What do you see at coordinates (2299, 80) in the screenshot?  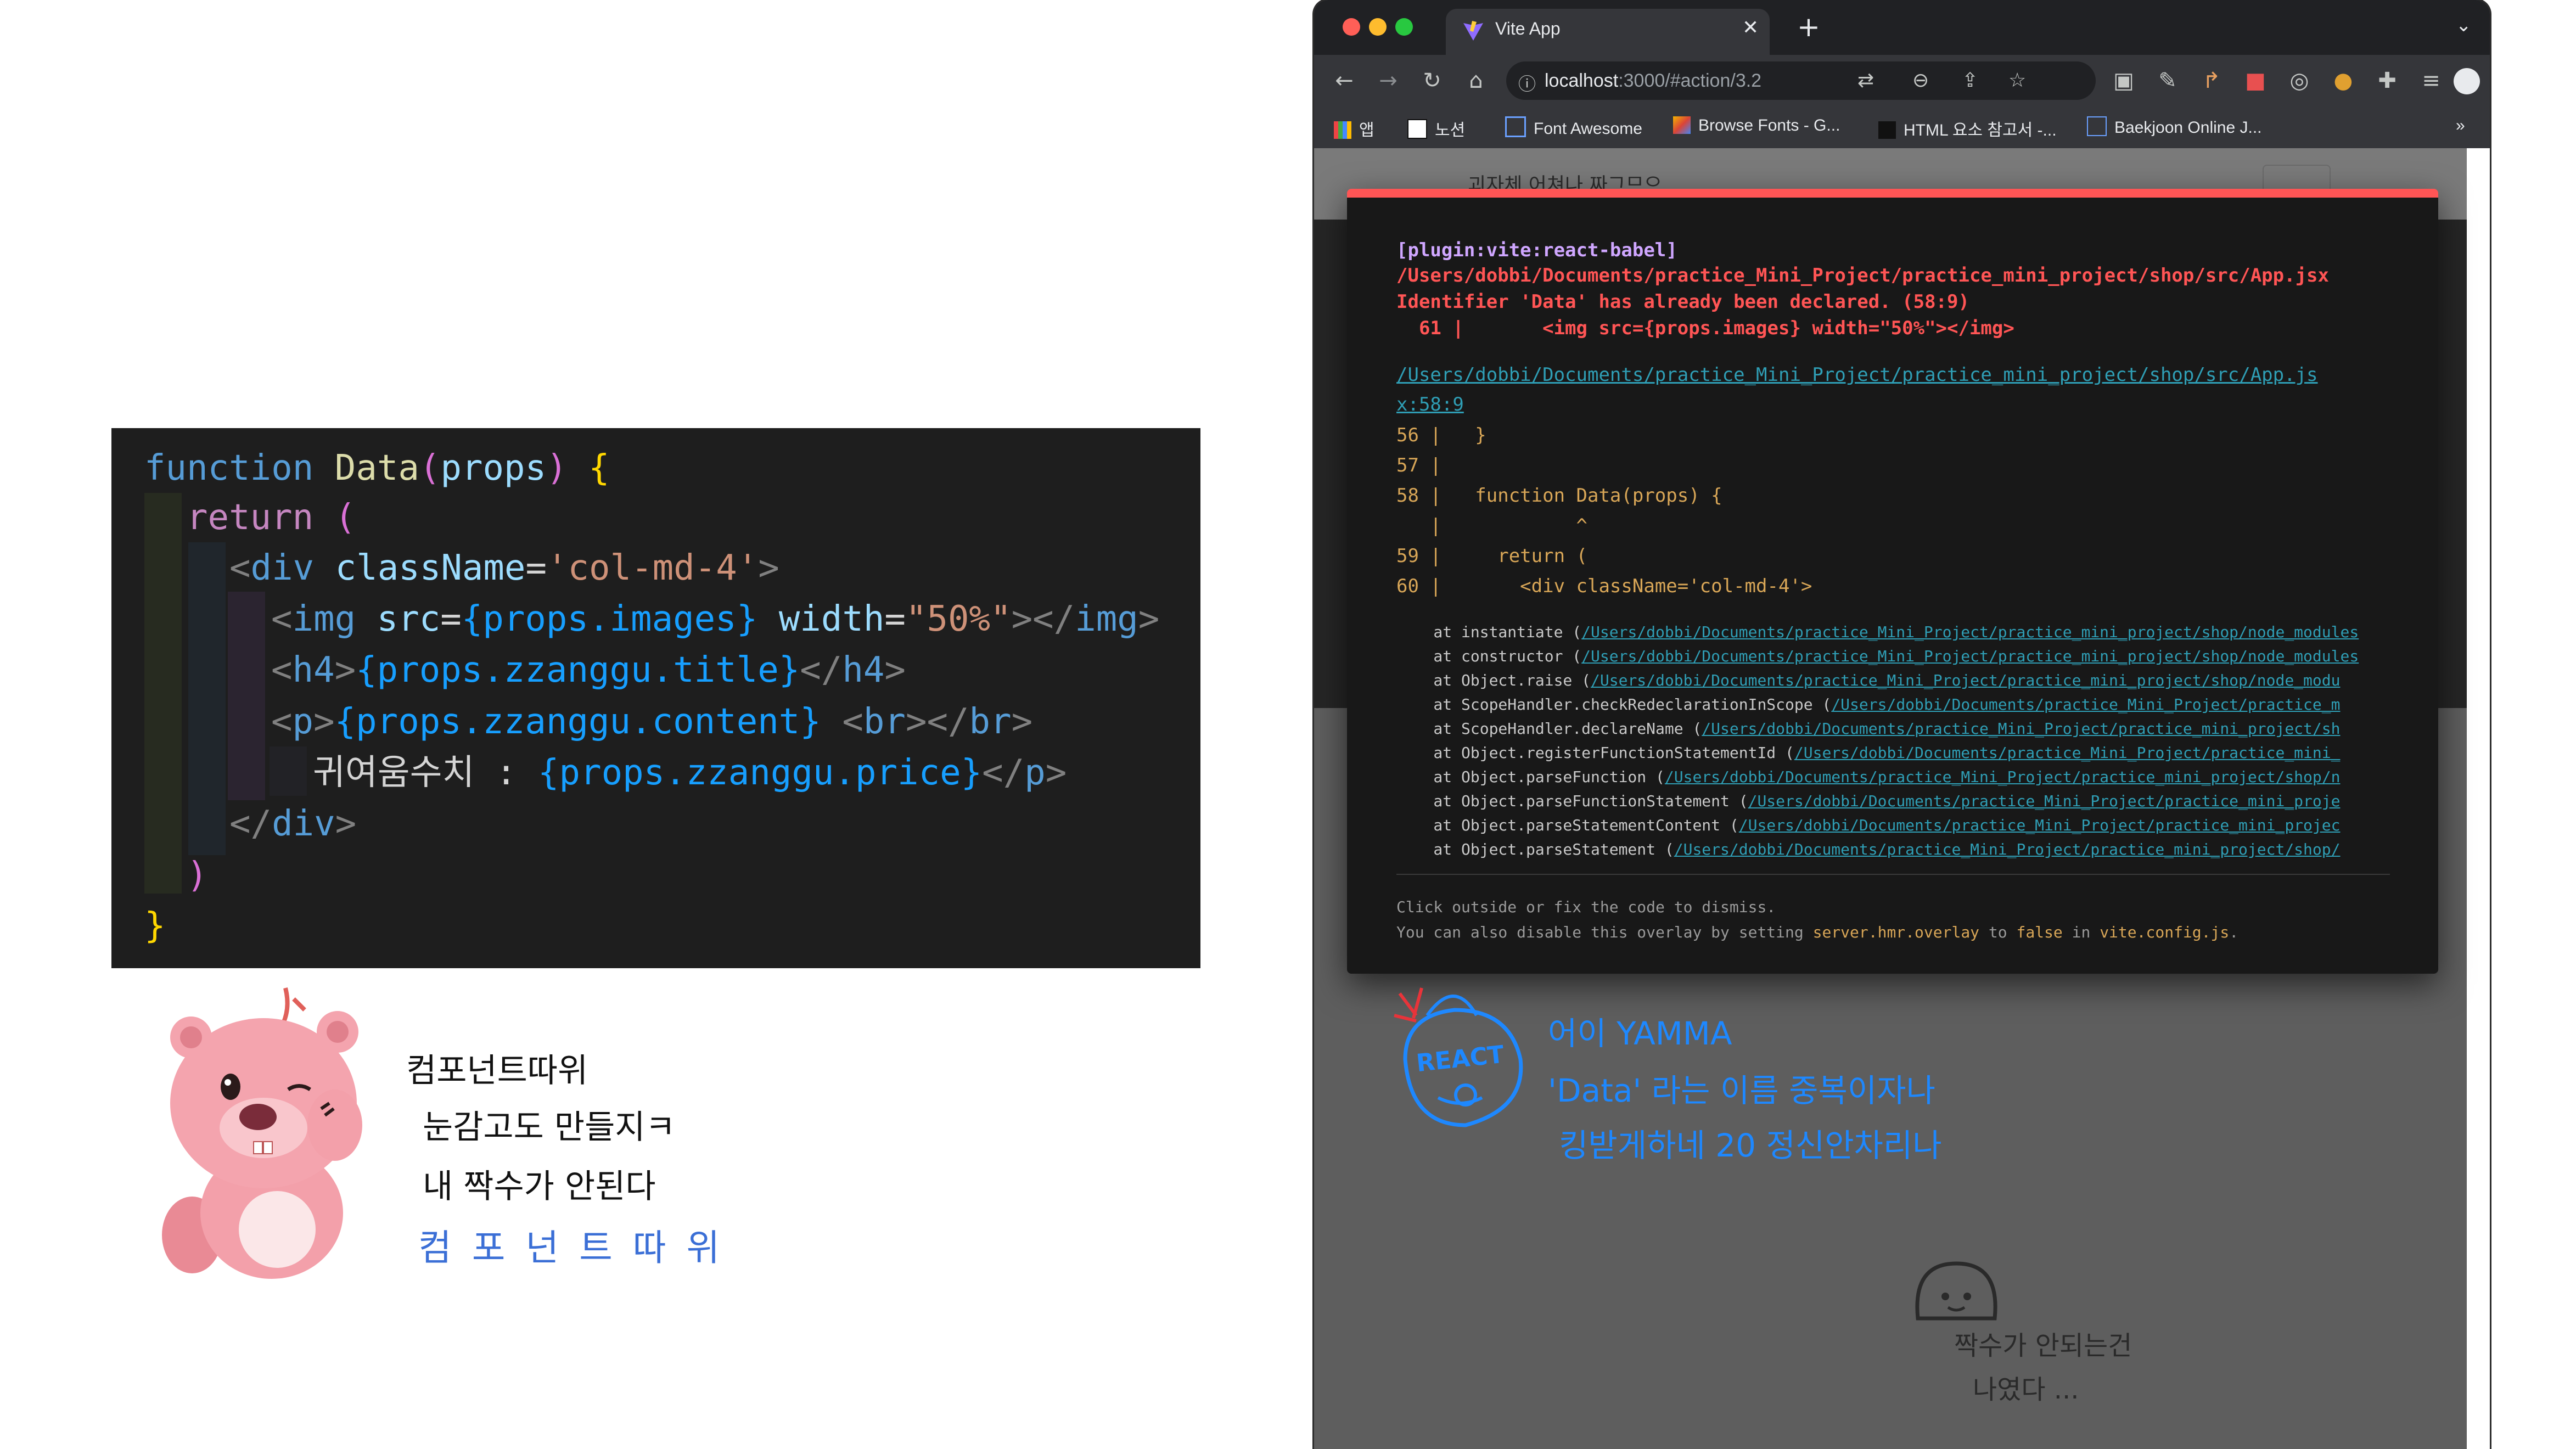 I see `extension-circle-icon: ◎` at bounding box center [2299, 80].